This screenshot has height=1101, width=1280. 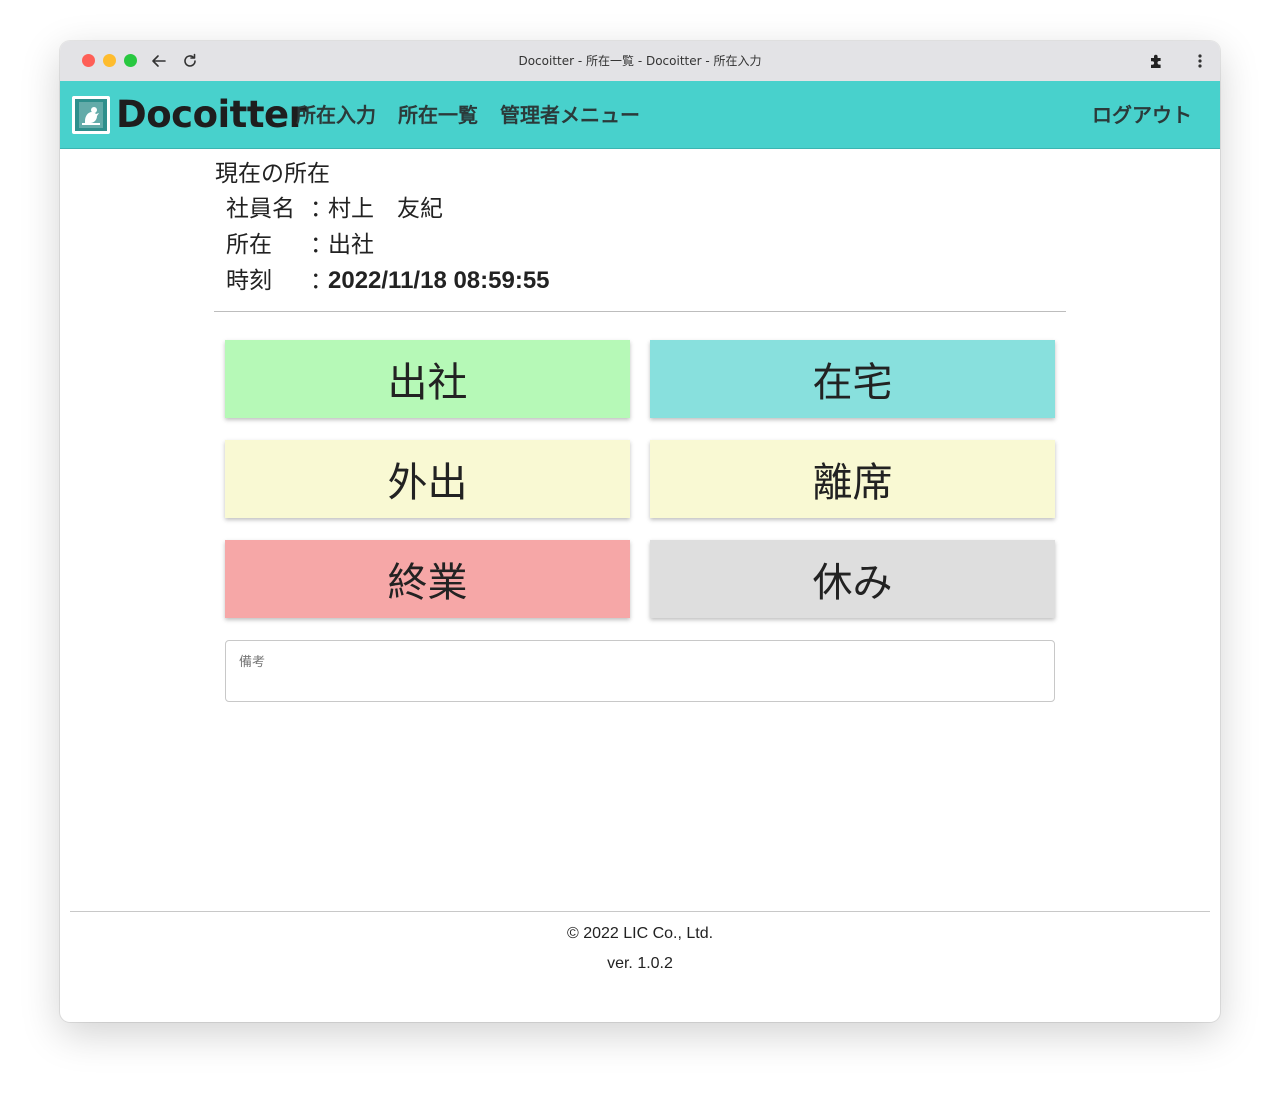 I want to click on puzzle-extension-icon, so click(x=1157, y=61).